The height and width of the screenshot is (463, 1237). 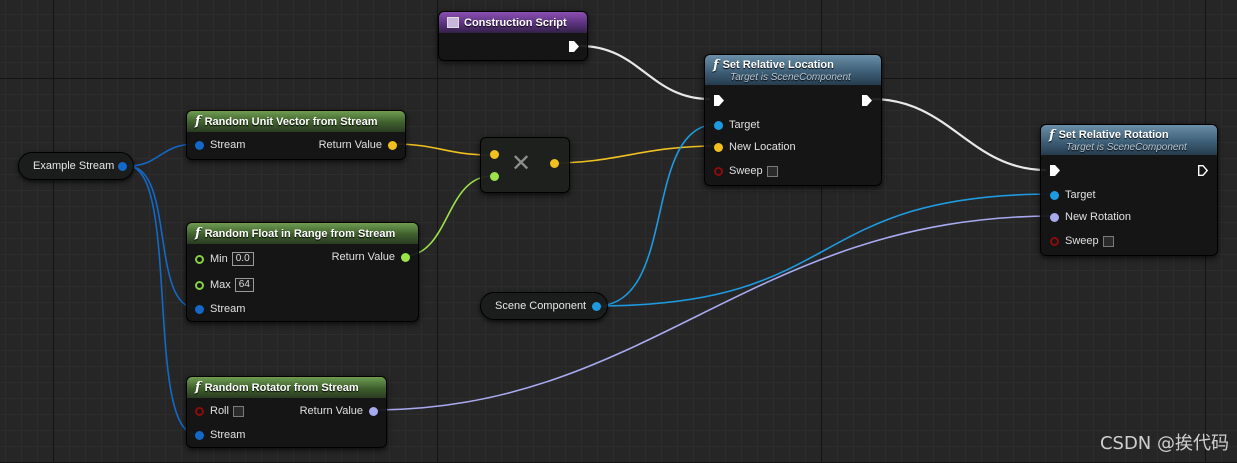 I want to click on node-header: f Random Unit Vector from Stream, so click(x=296, y=121).